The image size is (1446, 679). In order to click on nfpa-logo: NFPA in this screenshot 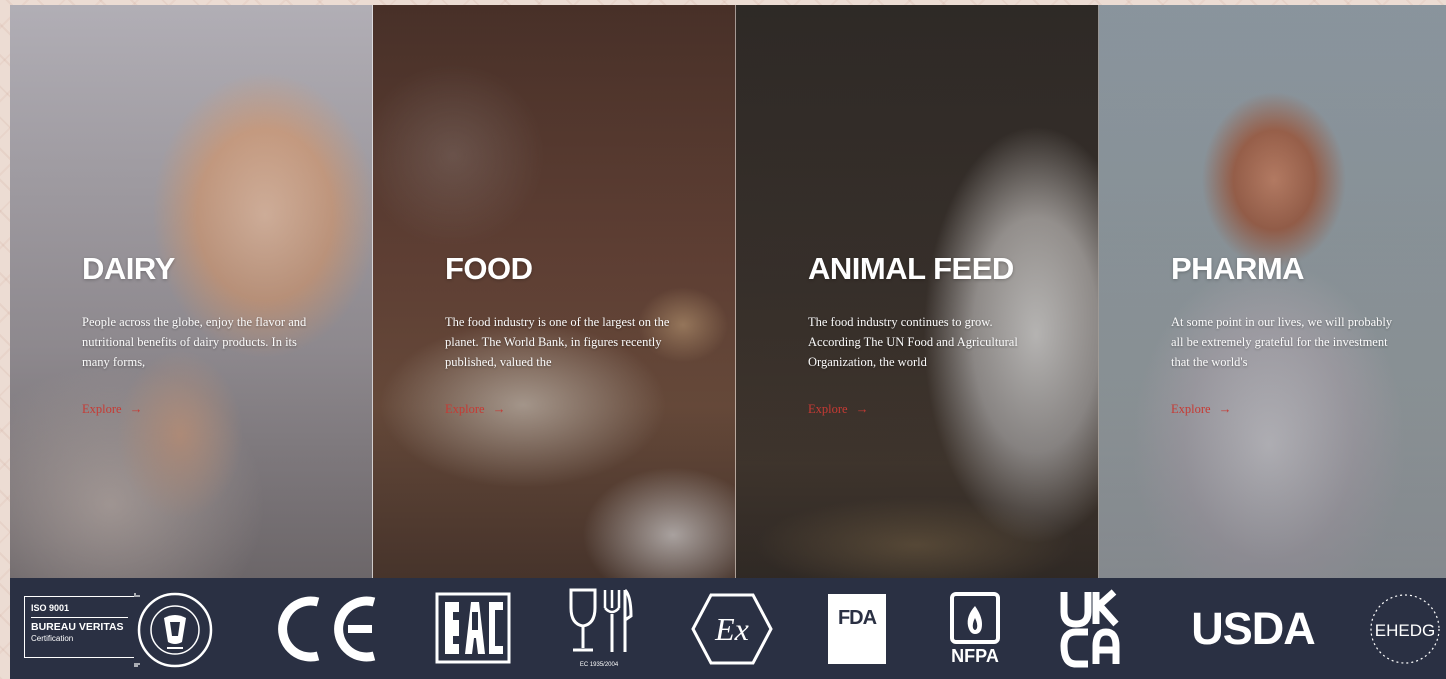, I will do `click(975, 629)`.